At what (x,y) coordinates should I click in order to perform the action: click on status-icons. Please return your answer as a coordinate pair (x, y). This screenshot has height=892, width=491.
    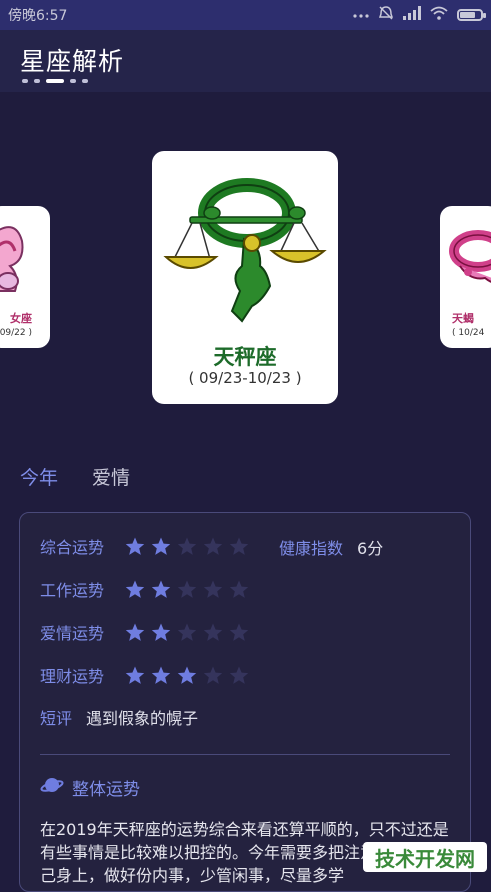
    Looking at the image, I should click on (419, 15).